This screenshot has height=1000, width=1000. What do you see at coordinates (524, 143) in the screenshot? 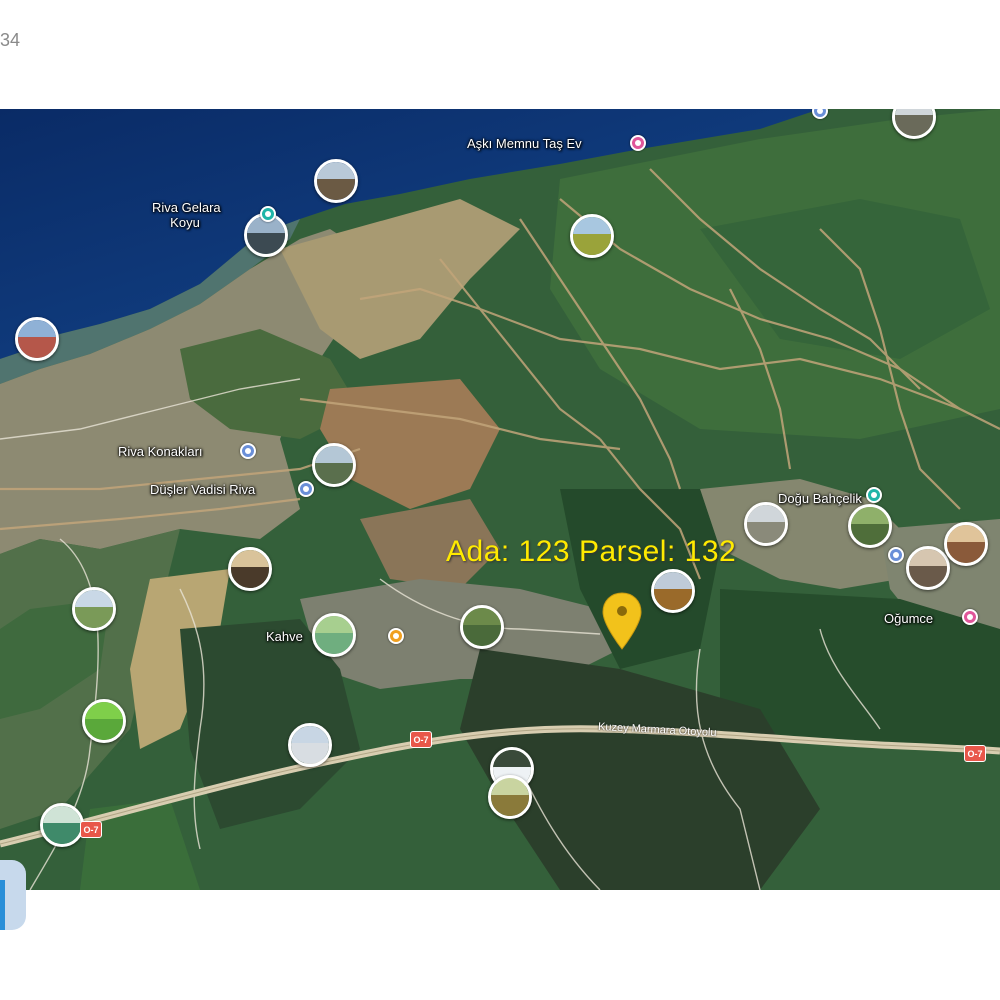
I see `place-label-aski-memnu: Aşkı Memnu Taş Ev` at bounding box center [524, 143].